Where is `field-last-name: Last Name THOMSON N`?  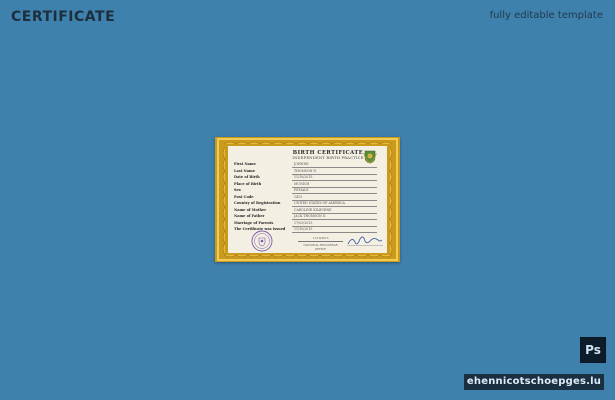
field-last-name: Last Name THOMSON N is located at coordinates (309, 172).